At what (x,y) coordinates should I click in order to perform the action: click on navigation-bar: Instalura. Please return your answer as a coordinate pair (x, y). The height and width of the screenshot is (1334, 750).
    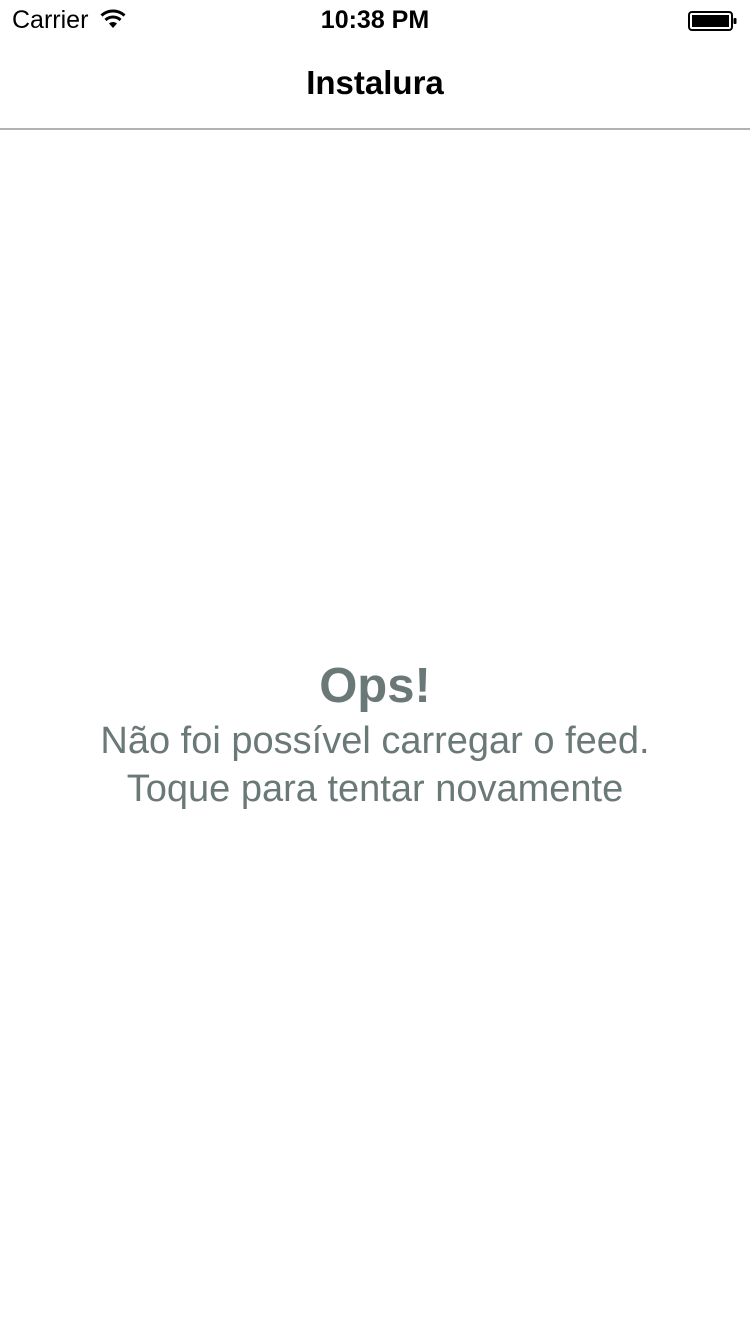
    Looking at the image, I should click on (375, 85).